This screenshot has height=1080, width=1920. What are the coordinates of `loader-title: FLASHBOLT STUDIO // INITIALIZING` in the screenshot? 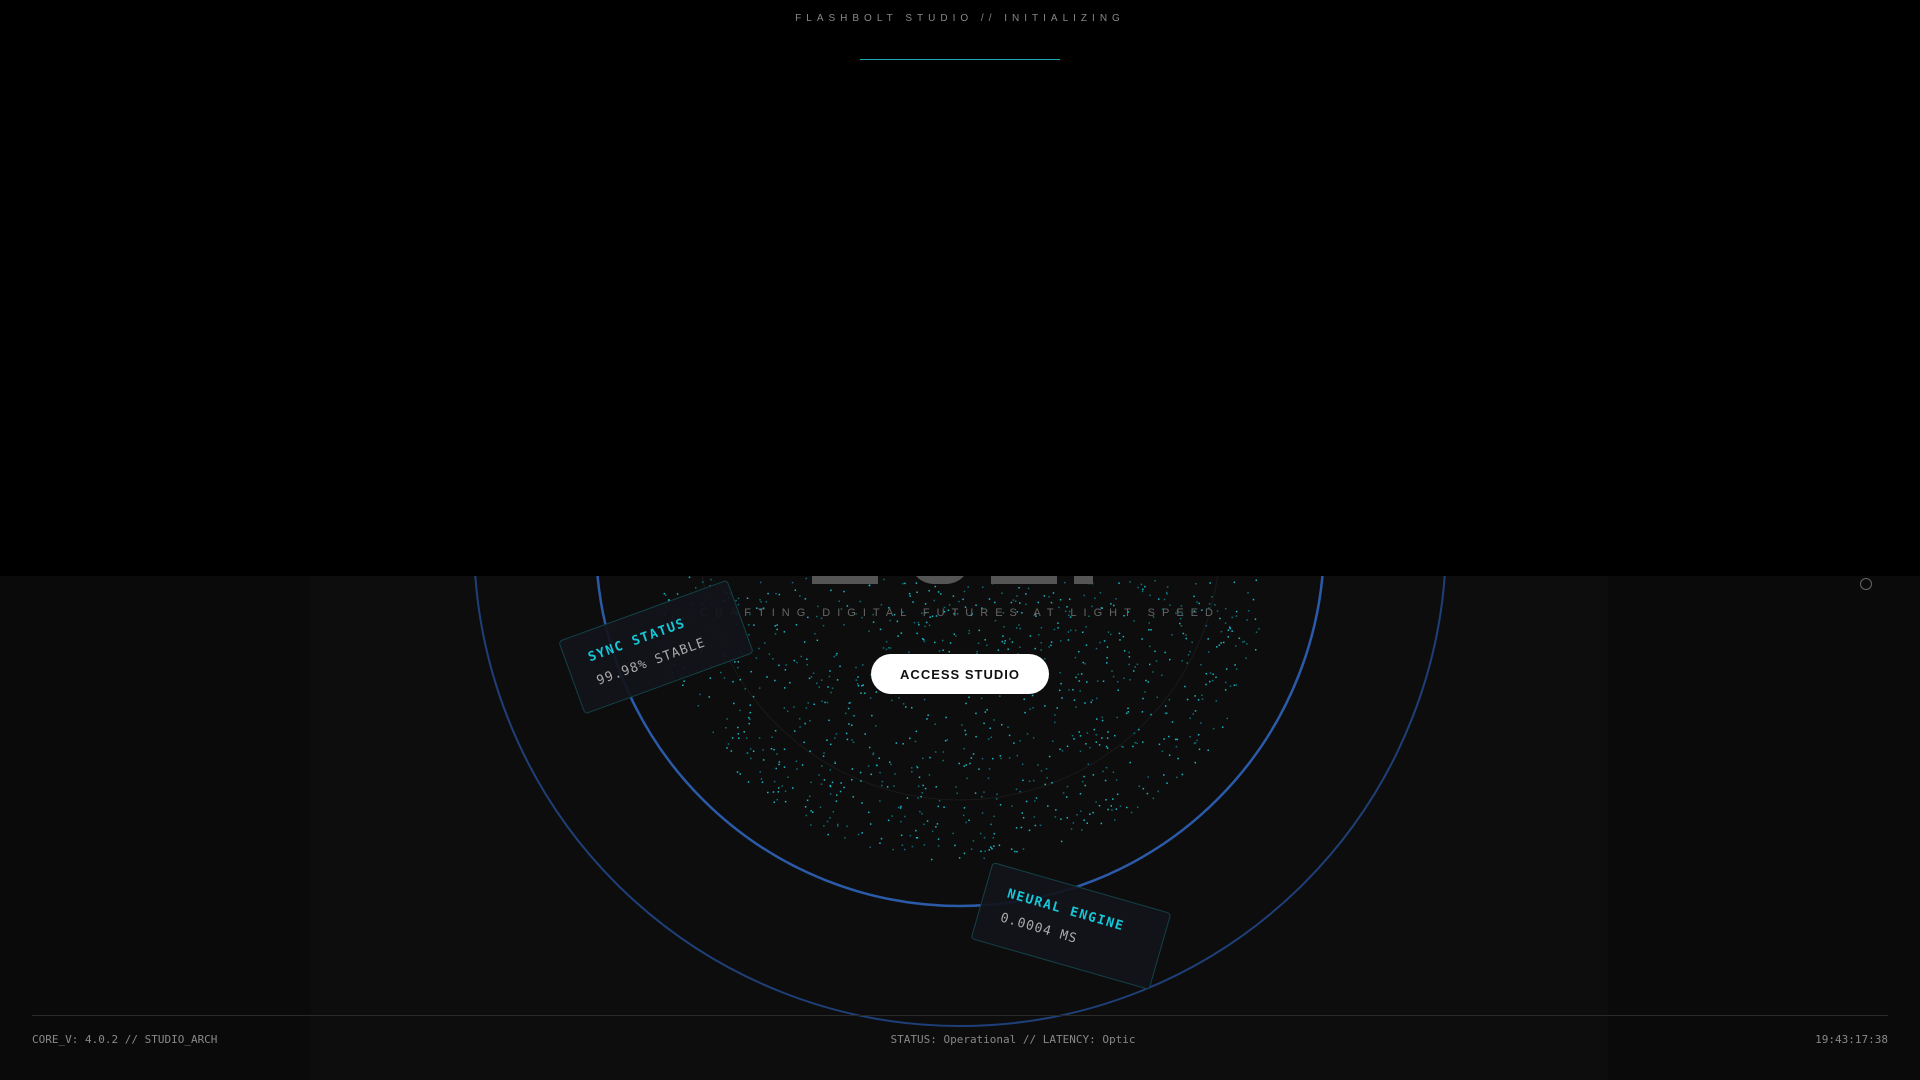 It's located at (960, 18).